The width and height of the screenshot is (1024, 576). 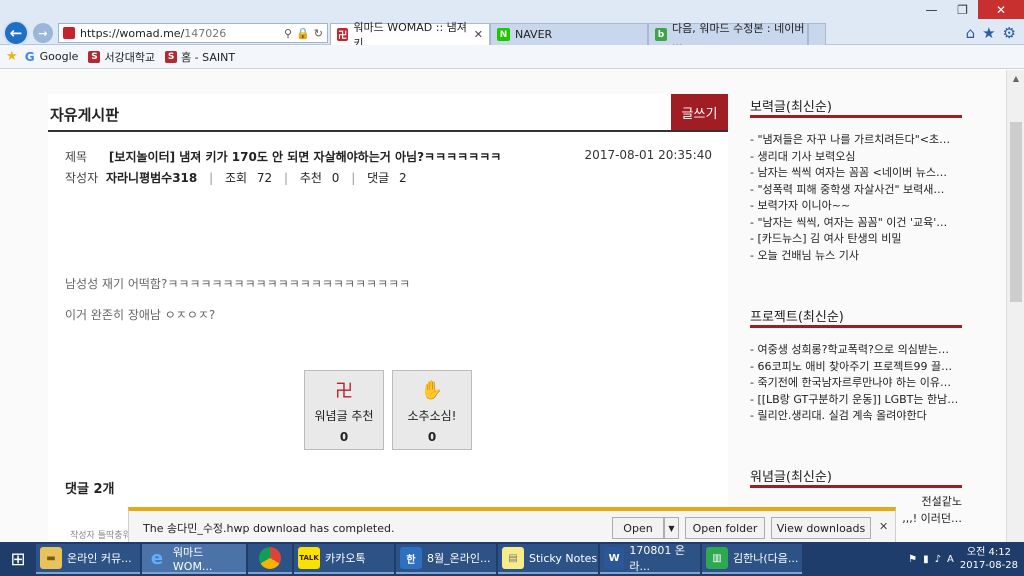 I want to click on new-tab-button, so click(x=817, y=34).